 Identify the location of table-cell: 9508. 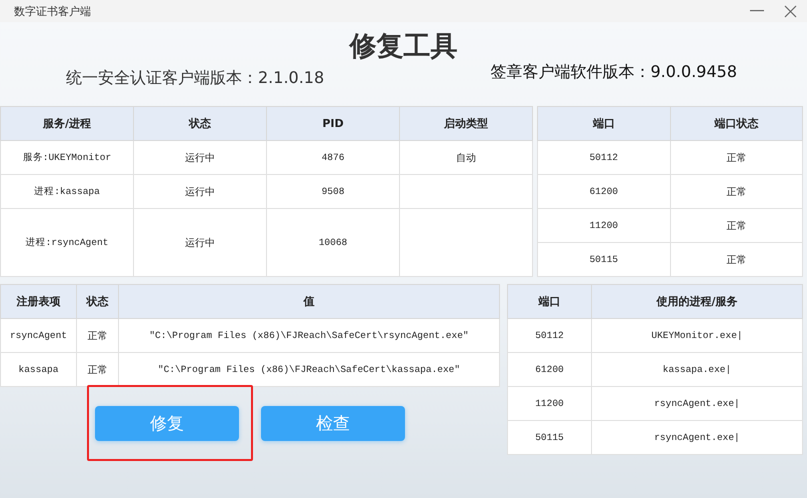
(333, 191).